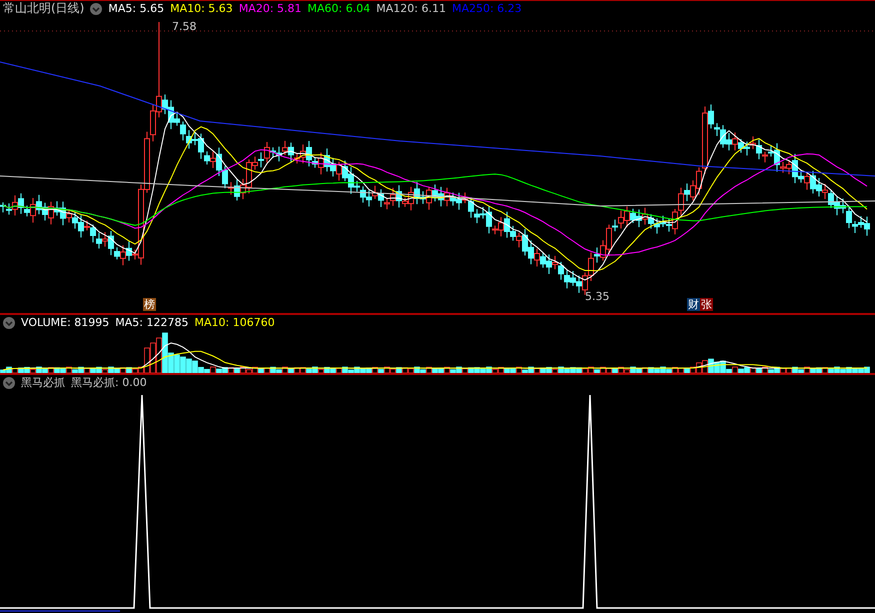 This screenshot has height=613, width=875. What do you see at coordinates (234, 322) in the screenshot?
I see `volume-value: MA10: 106760` at bounding box center [234, 322].